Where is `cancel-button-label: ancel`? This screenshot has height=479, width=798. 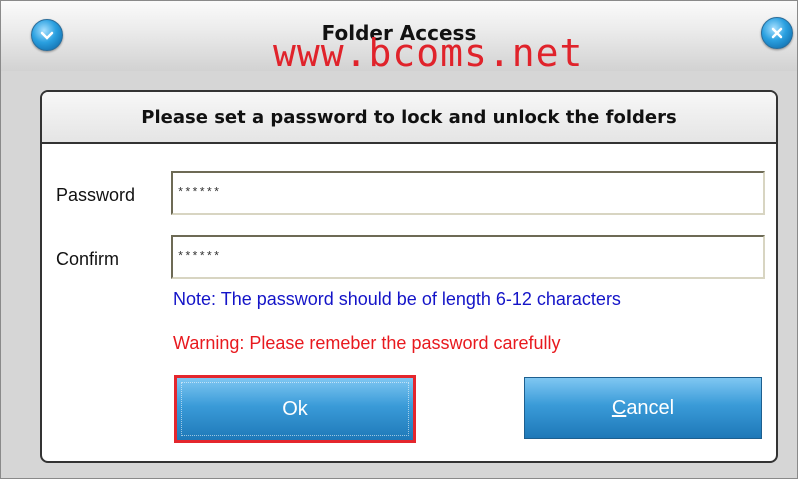
cancel-button-label: ancel is located at coordinates (650, 407).